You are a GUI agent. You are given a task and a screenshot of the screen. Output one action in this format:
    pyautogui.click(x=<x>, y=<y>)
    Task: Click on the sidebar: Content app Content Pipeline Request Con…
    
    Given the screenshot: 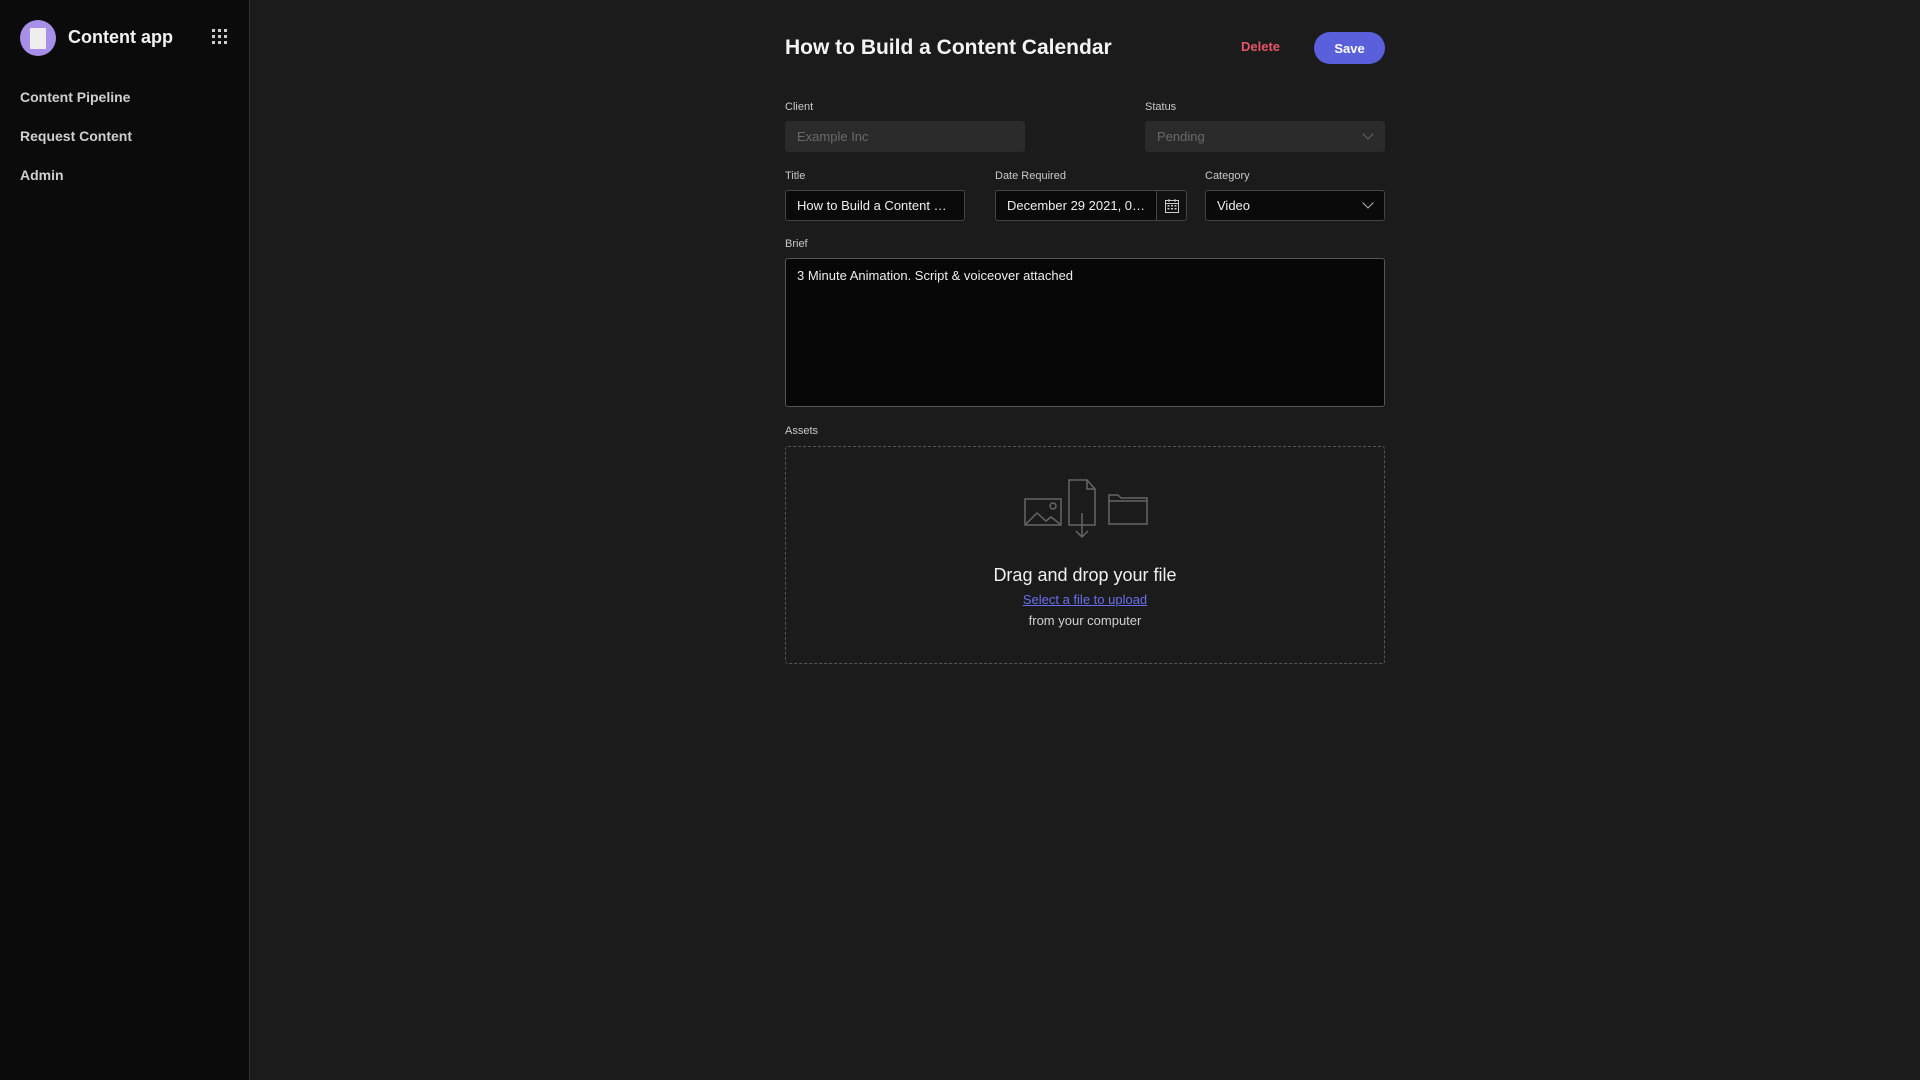 What is the action you would take?
    pyautogui.click(x=125, y=540)
    